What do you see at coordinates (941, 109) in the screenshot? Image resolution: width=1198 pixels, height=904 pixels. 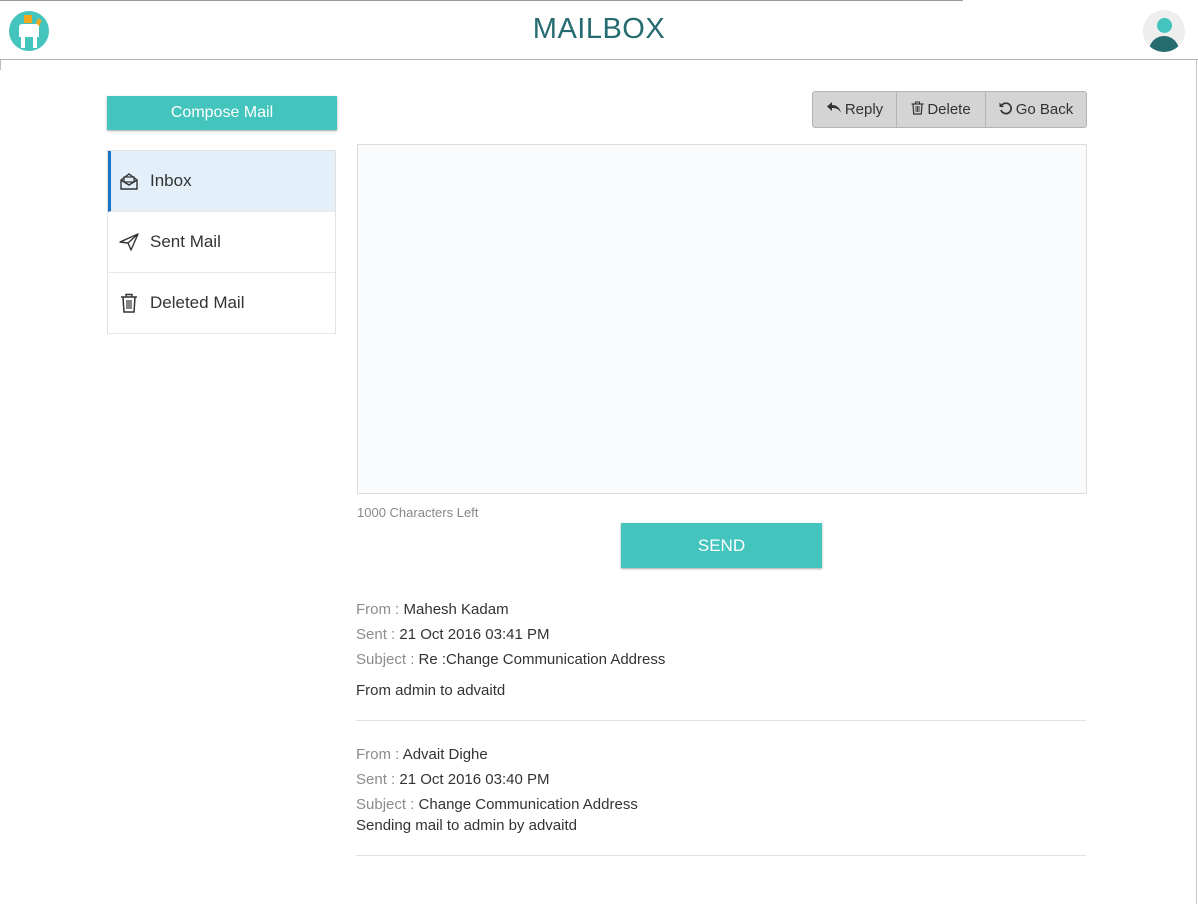 I see `delete-button: Delete` at bounding box center [941, 109].